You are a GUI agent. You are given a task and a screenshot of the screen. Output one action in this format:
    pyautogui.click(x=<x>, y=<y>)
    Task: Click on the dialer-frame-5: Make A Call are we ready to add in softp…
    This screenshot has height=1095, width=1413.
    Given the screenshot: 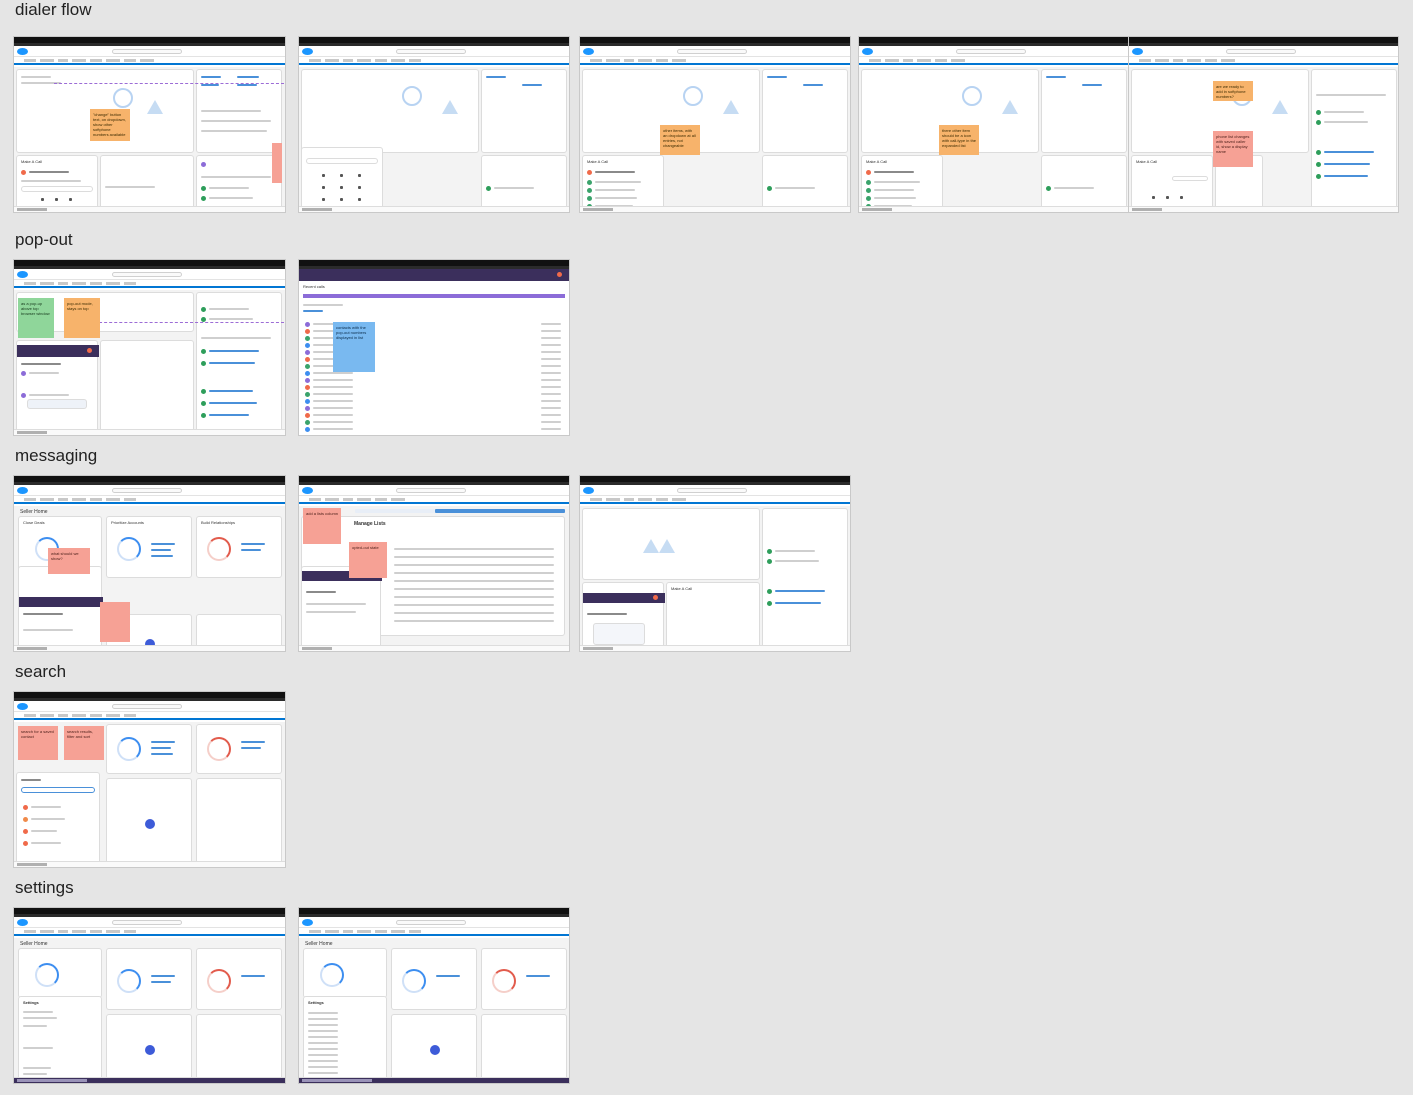 What is the action you would take?
    pyautogui.click(x=1263, y=124)
    